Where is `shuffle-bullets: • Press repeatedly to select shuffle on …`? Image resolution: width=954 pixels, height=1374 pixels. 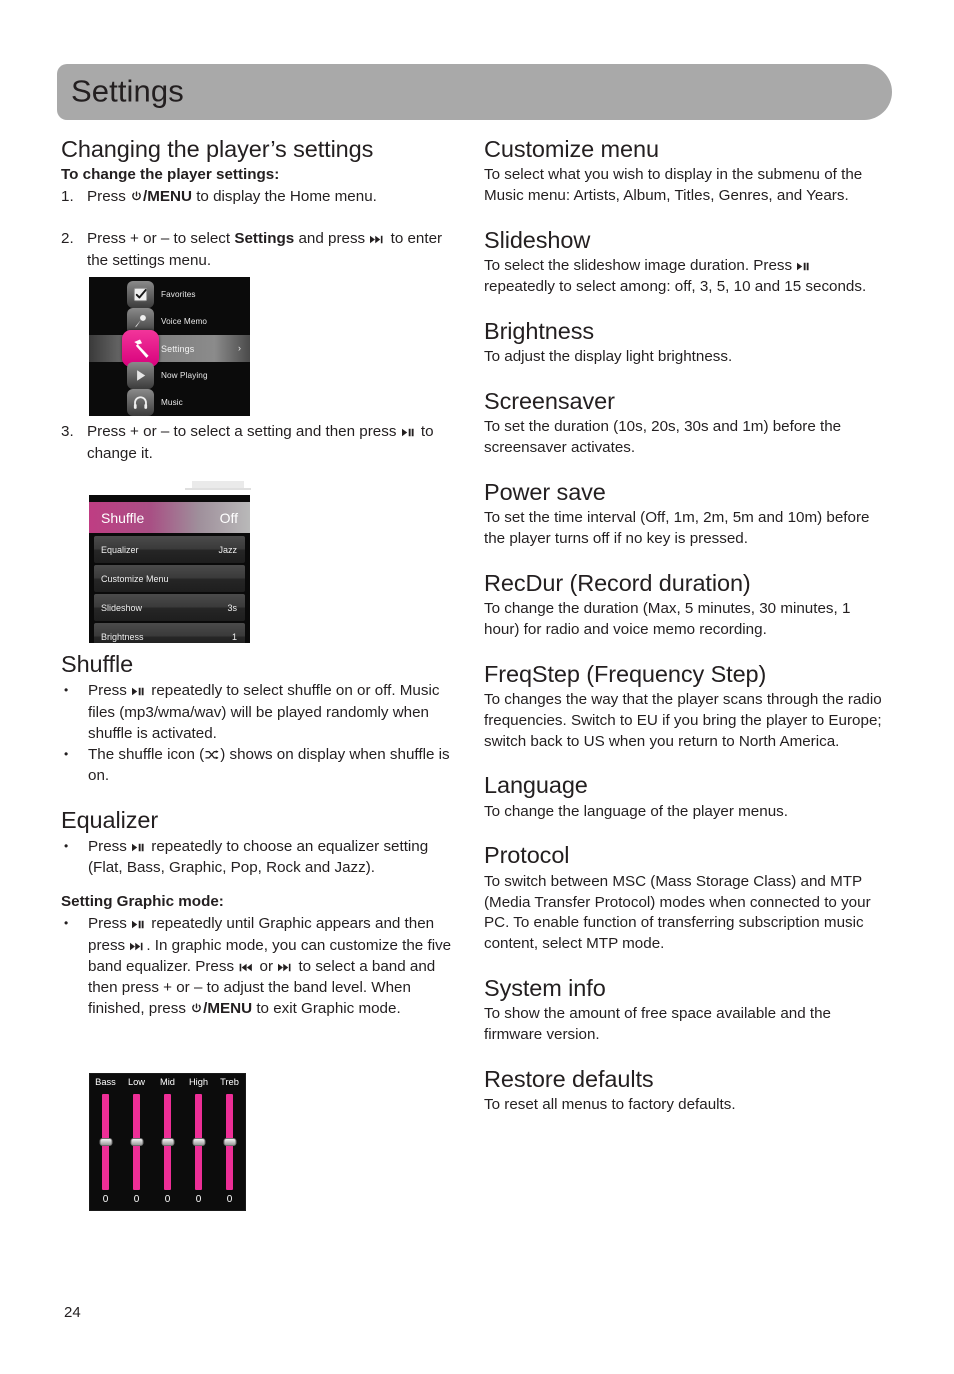
shuffle-bullets: • Press repeatedly to select shuffle on … is located at coordinates (262, 733).